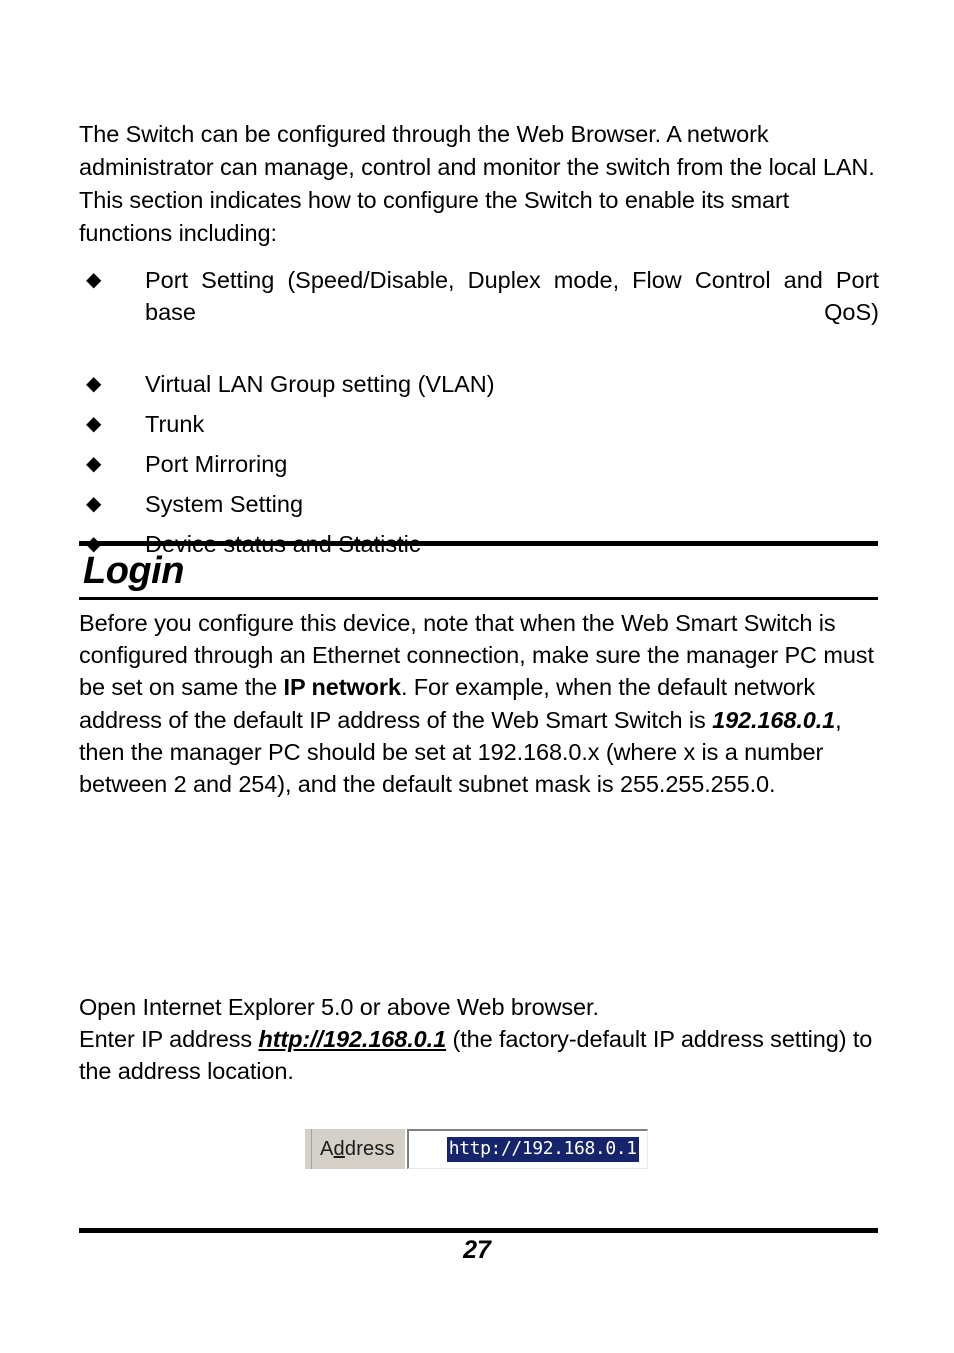  I want to click on list-item-label: Virtual LAN Group setting (VLAN), so click(320, 384).